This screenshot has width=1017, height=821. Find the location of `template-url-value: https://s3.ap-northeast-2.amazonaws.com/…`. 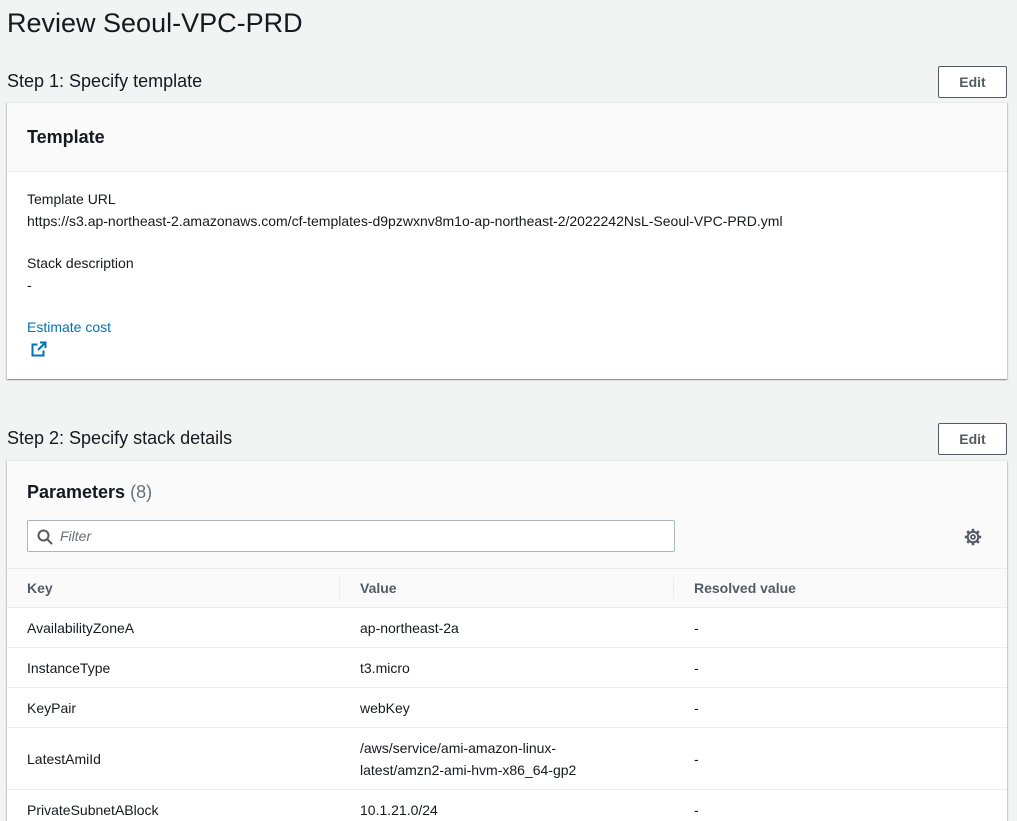

template-url-value: https://s3.ap-northeast-2.amazonaws.com/… is located at coordinates (405, 221).